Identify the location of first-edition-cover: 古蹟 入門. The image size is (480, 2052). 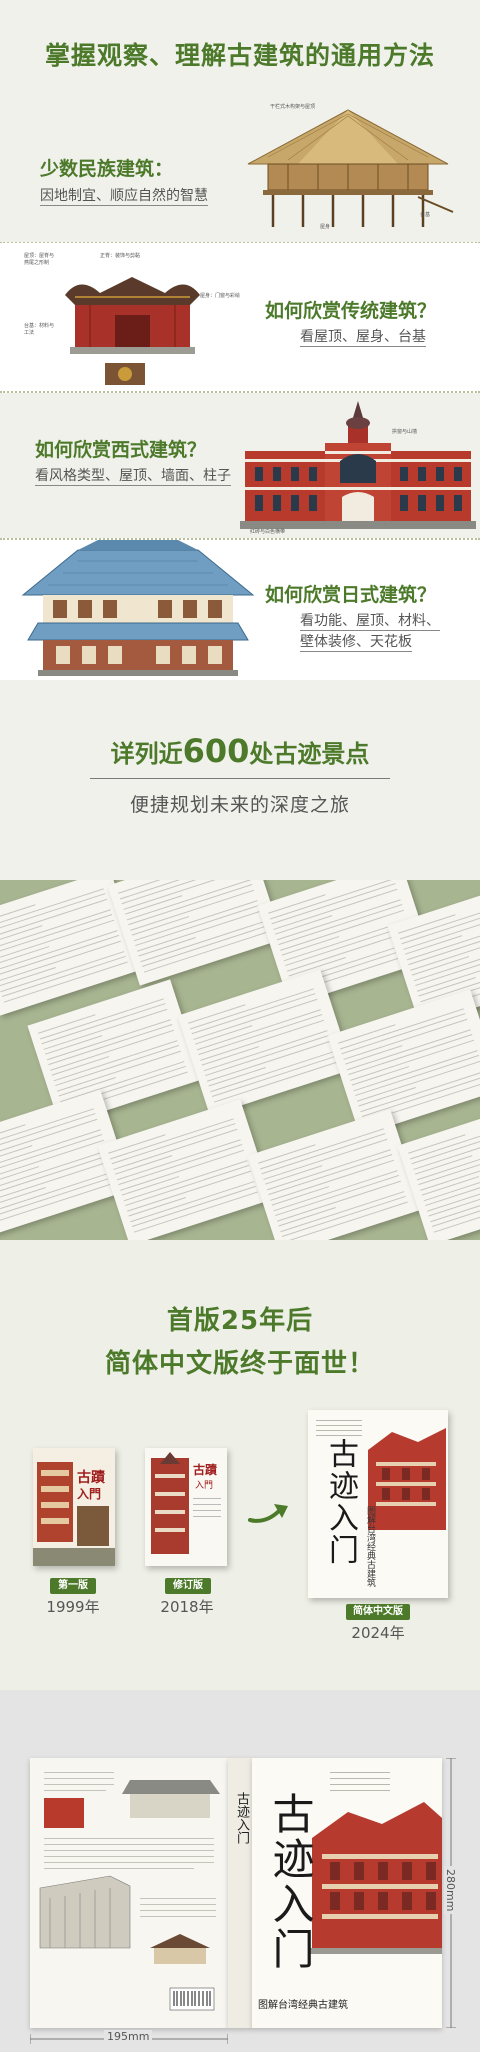
(74, 1507).